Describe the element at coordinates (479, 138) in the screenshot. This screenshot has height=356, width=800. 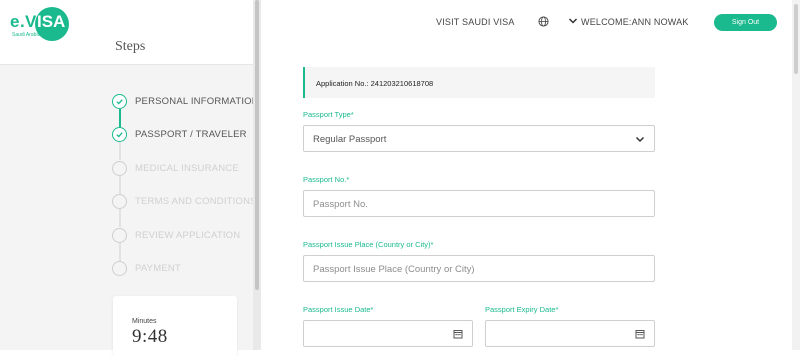
I see `passport-type-select: Regular Passport` at that location.